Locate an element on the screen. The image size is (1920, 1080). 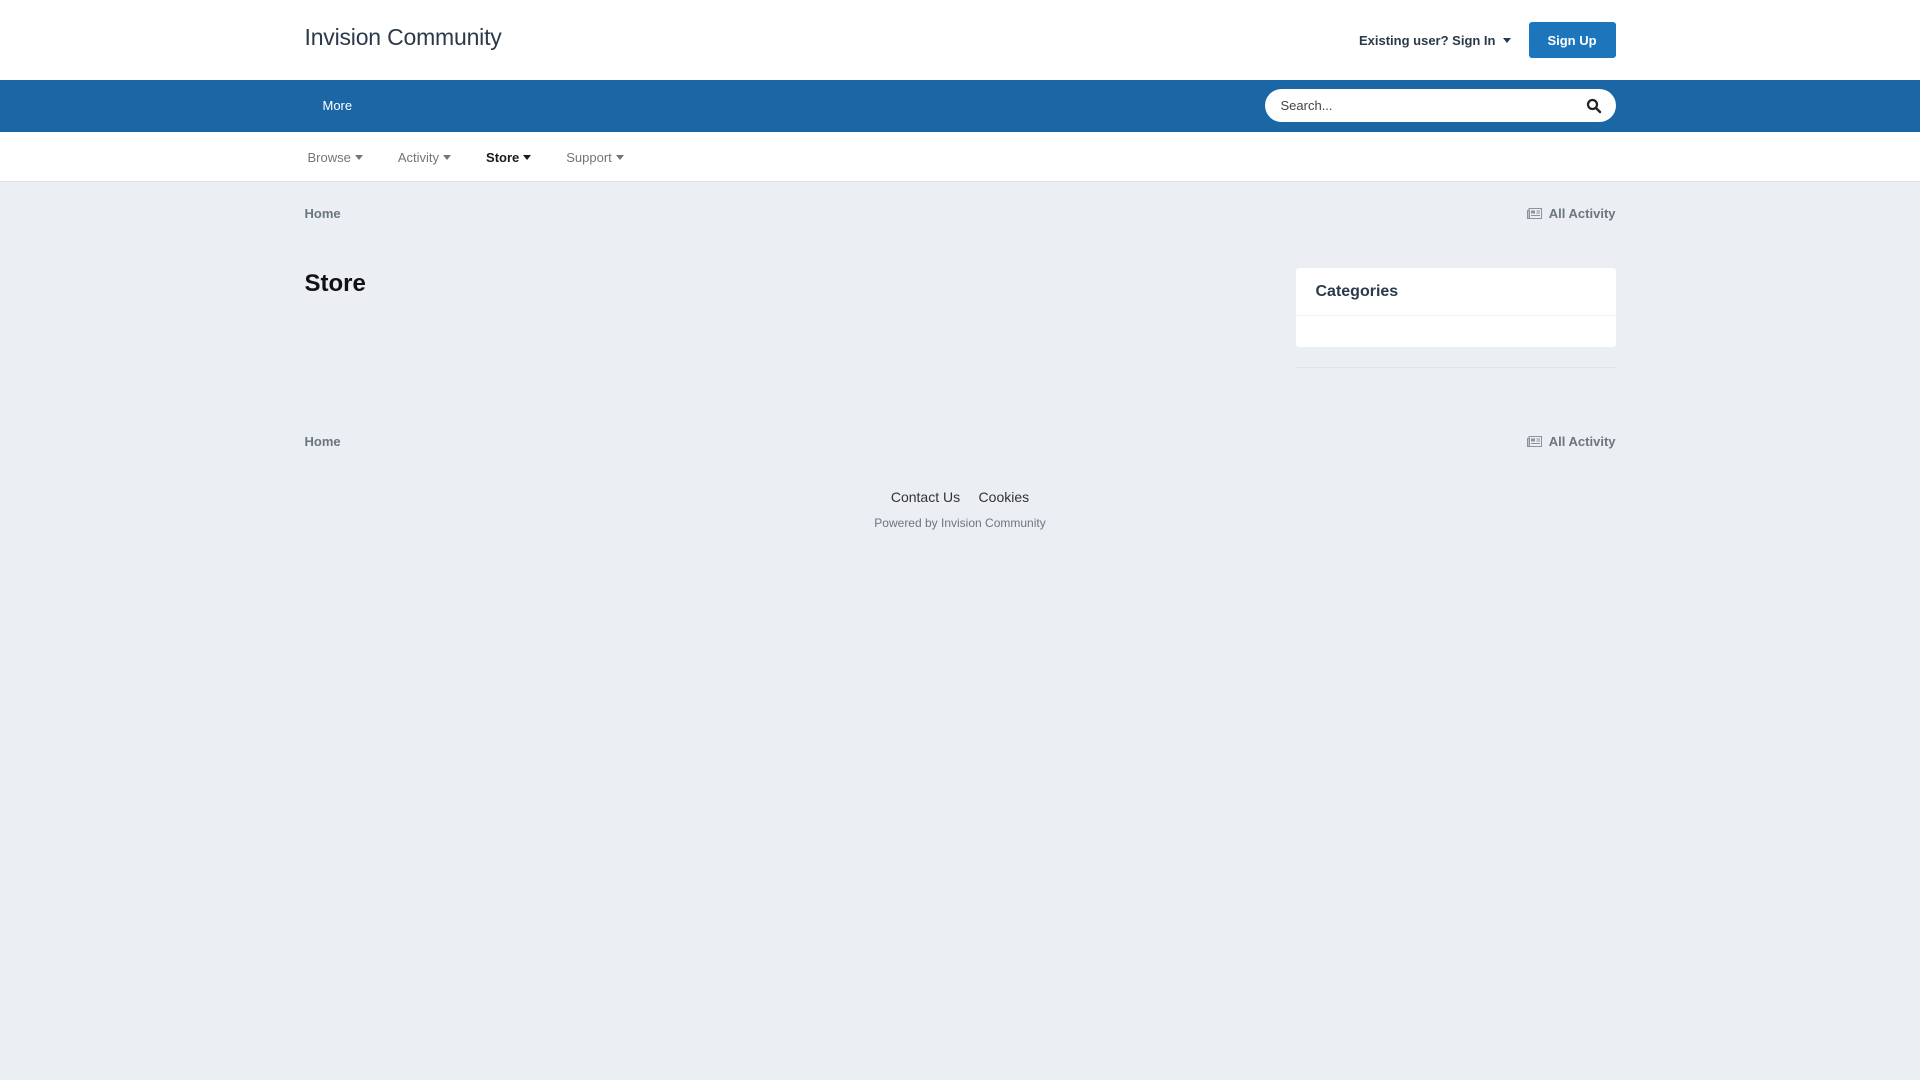
footer-link-cookies: Cookies is located at coordinates (1004, 497).